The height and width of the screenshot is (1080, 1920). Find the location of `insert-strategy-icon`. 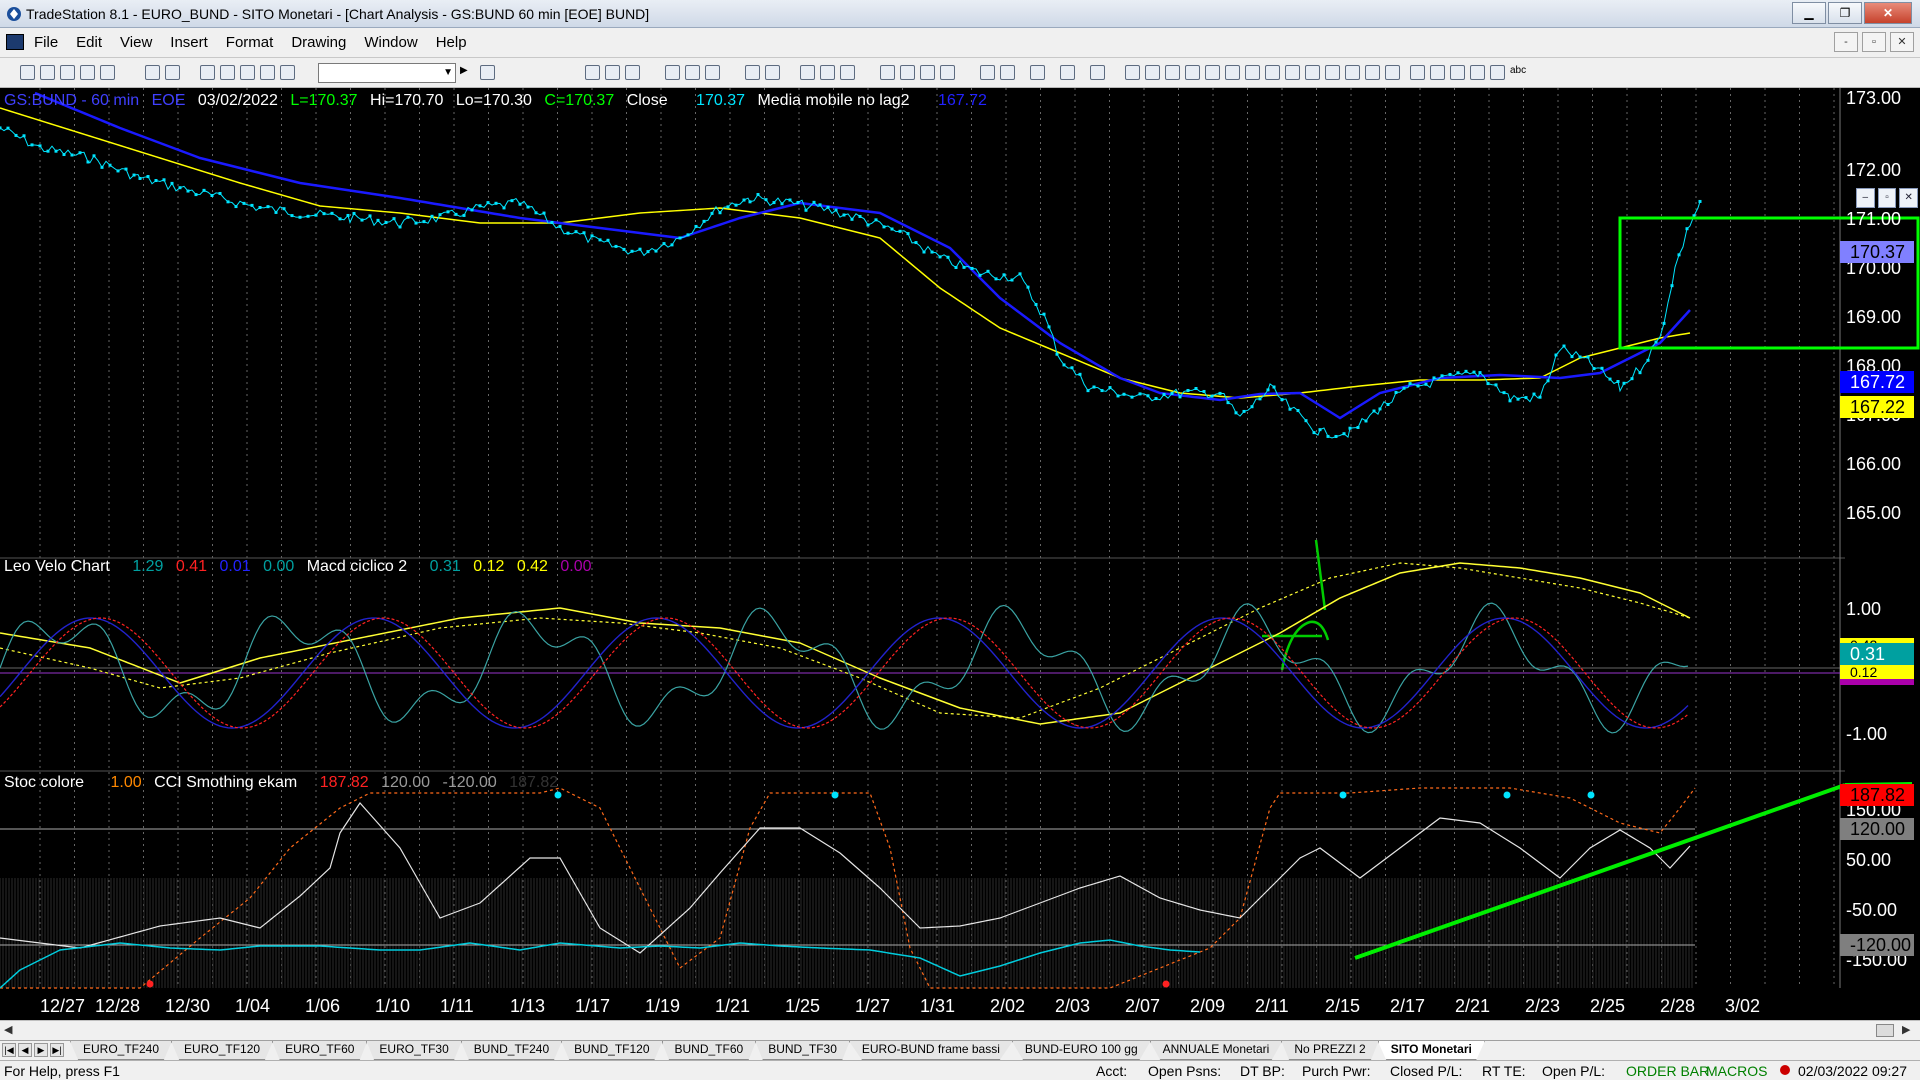

insert-strategy-icon is located at coordinates (692, 72).